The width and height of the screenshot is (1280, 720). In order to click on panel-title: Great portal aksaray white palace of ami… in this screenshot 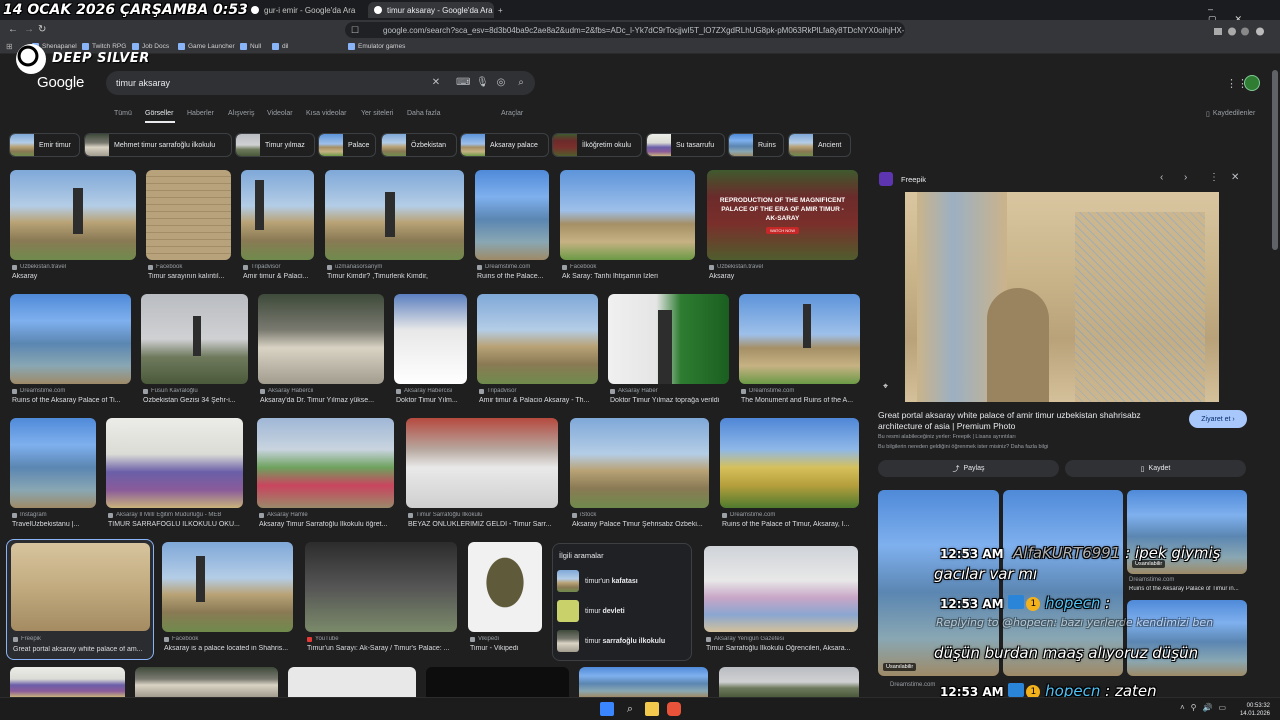, I will do `click(1028, 421)`.